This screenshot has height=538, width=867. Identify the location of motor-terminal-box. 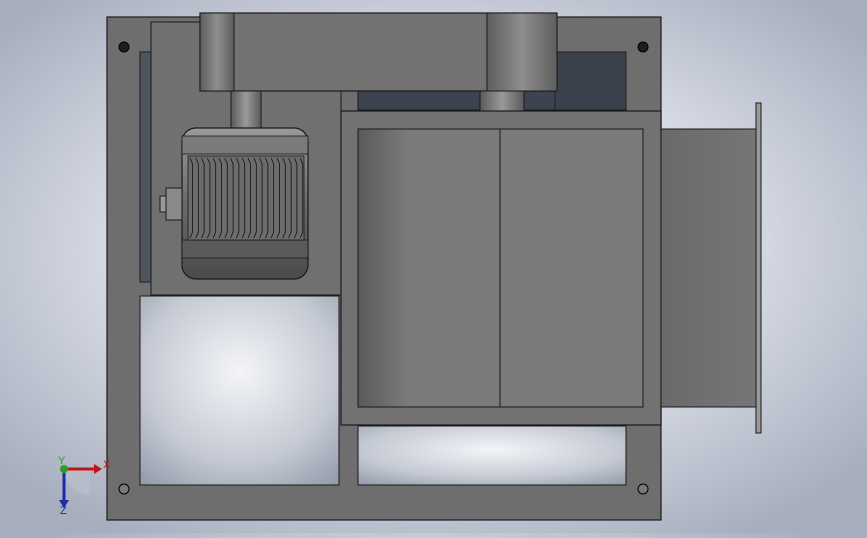
(174, 204).